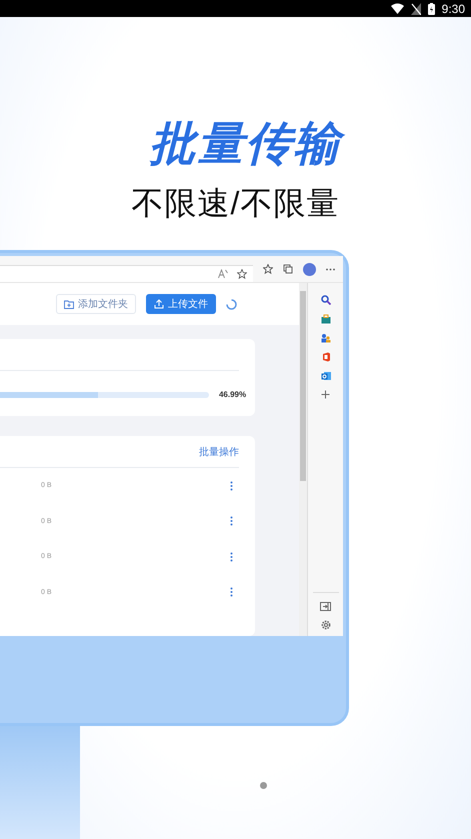 The height and width of the screenshot is (839, 471). I want to click on page-indicator-dot, so click(263, 785).